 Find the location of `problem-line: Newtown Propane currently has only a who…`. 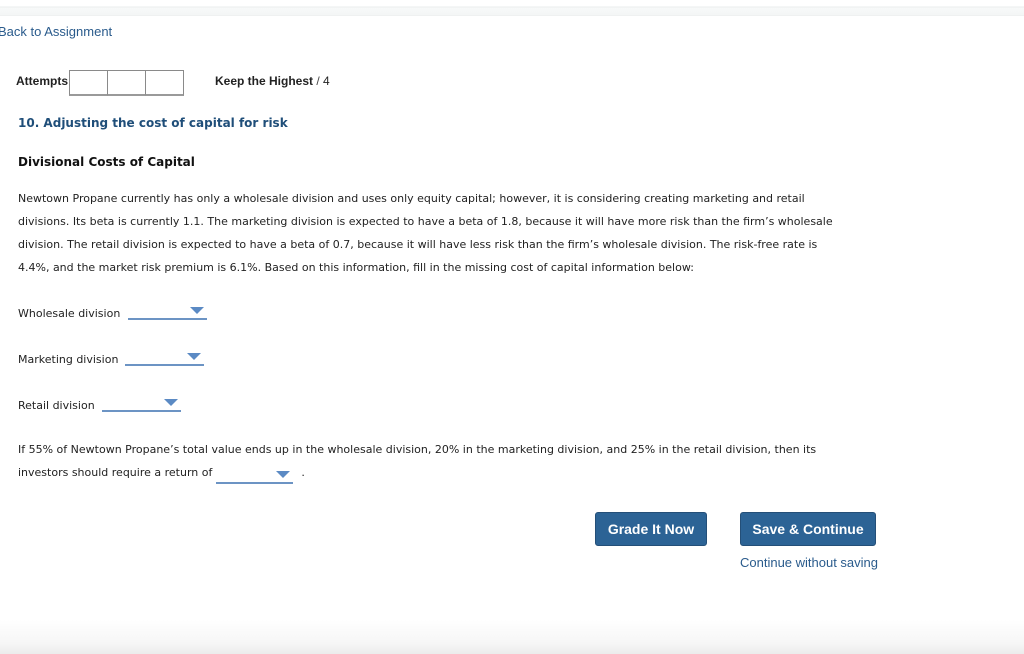

problem-line: Newtown Propane currently has only a who… is located at coordinates (411, 198).